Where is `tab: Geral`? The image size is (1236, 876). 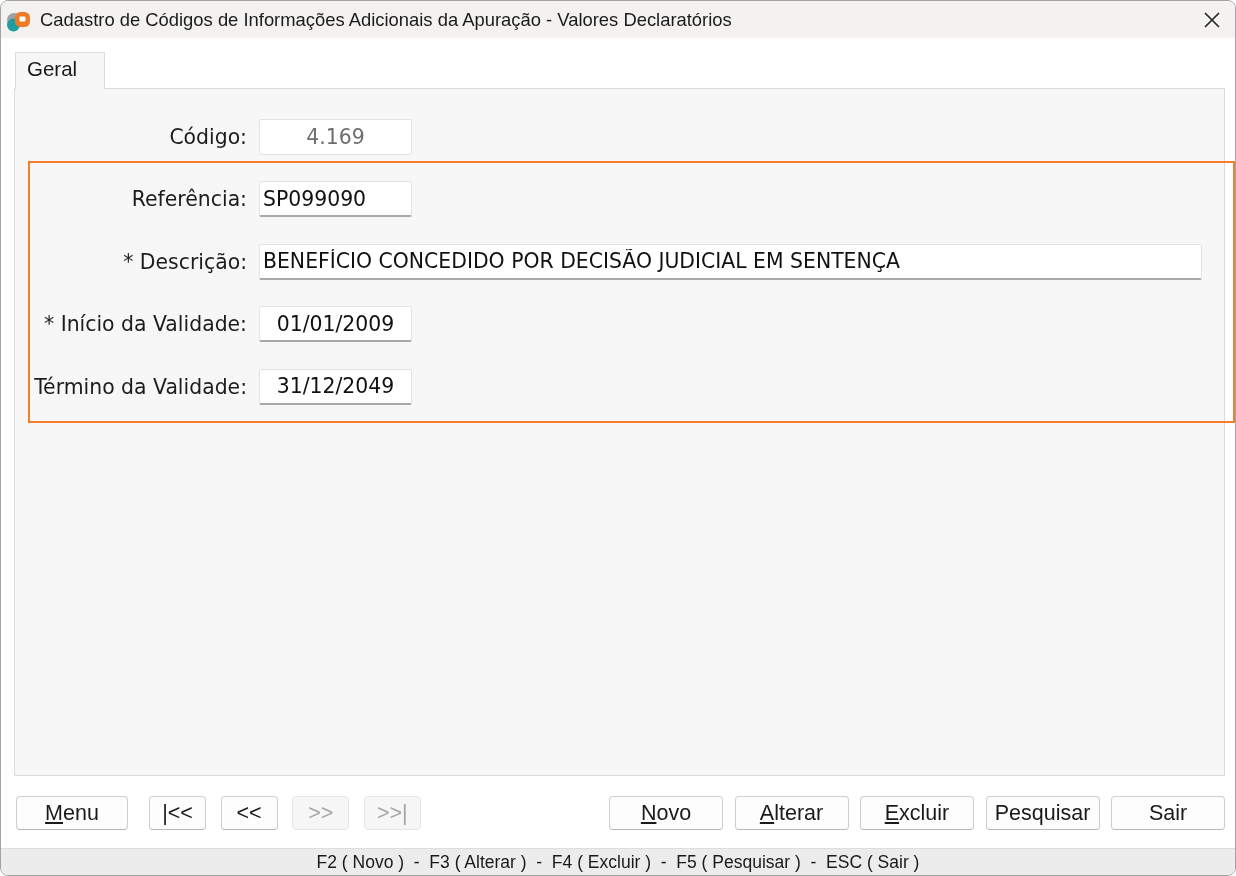
tab: Geral is located at coordinates (60, 70).